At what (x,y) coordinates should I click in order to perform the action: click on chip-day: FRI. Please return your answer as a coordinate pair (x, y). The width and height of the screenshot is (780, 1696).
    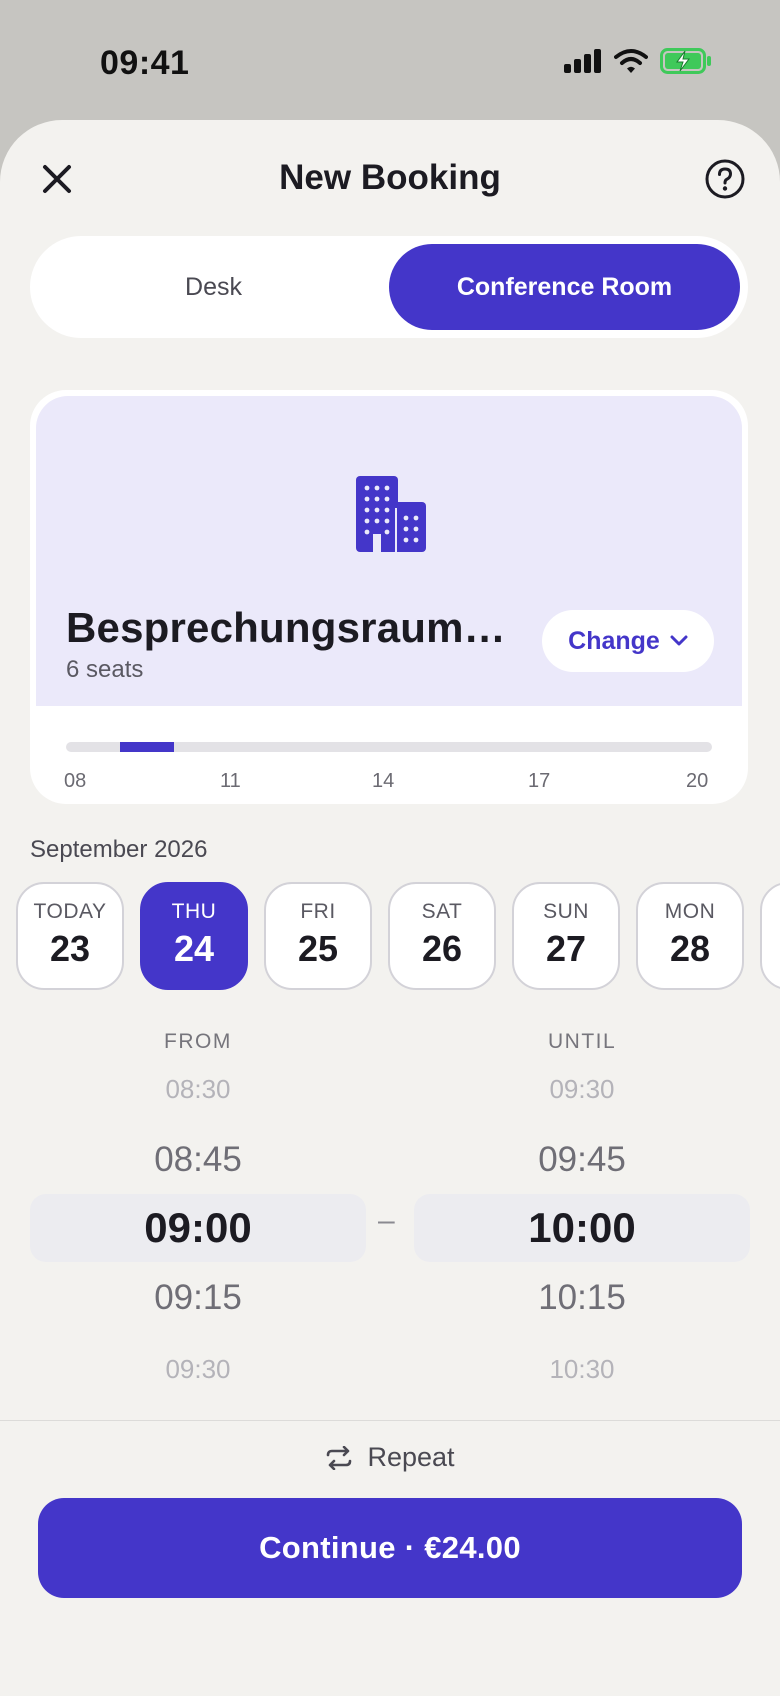
    Looking at the image, I should click on (318, 911).